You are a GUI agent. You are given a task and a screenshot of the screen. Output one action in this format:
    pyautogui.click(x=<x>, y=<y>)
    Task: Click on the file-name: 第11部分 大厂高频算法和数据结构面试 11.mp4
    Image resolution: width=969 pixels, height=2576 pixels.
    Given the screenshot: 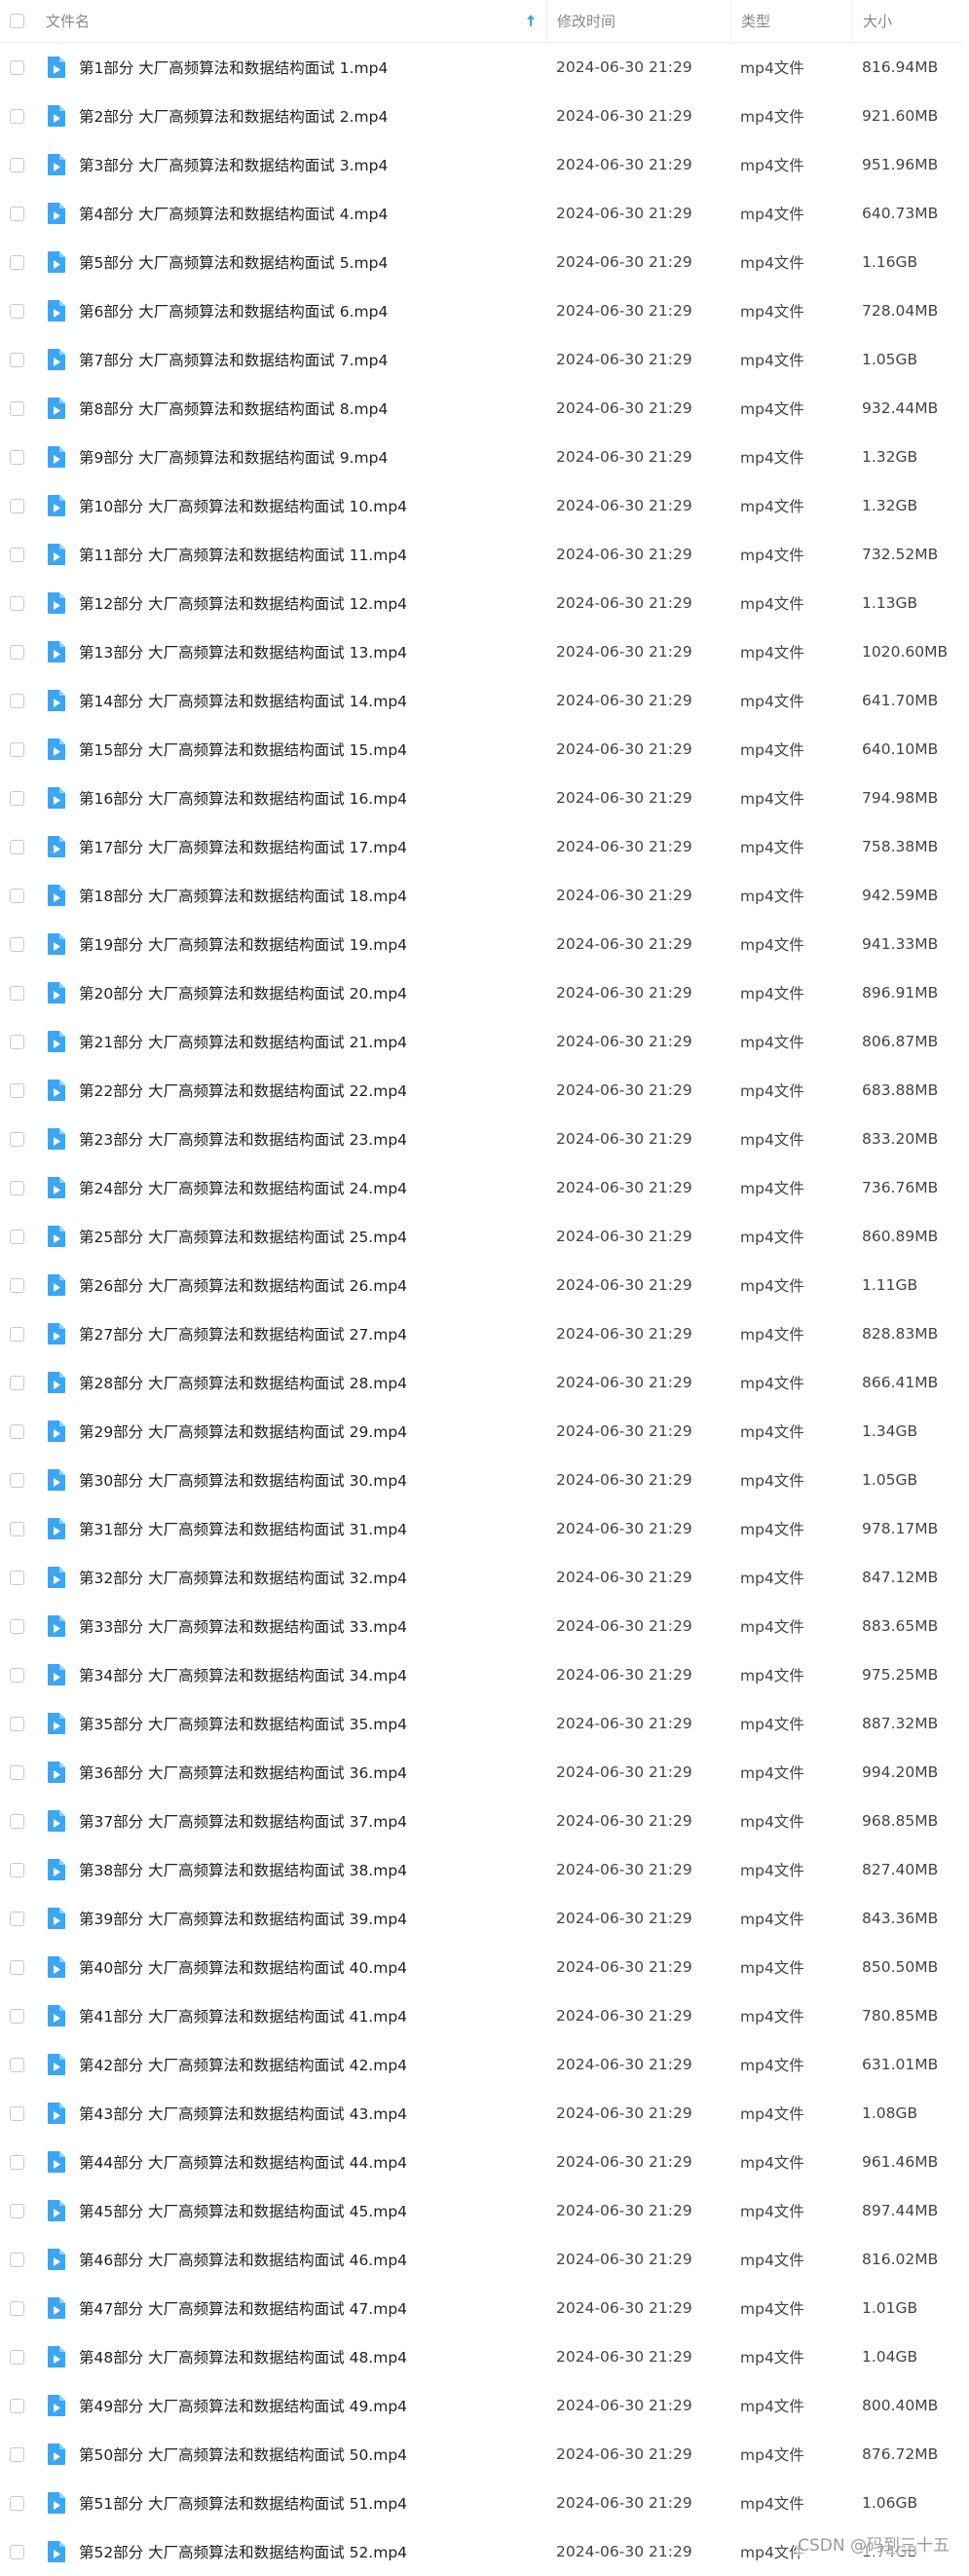 What is the action you would take?
    pyautogui.click(x=243, y=554)
    